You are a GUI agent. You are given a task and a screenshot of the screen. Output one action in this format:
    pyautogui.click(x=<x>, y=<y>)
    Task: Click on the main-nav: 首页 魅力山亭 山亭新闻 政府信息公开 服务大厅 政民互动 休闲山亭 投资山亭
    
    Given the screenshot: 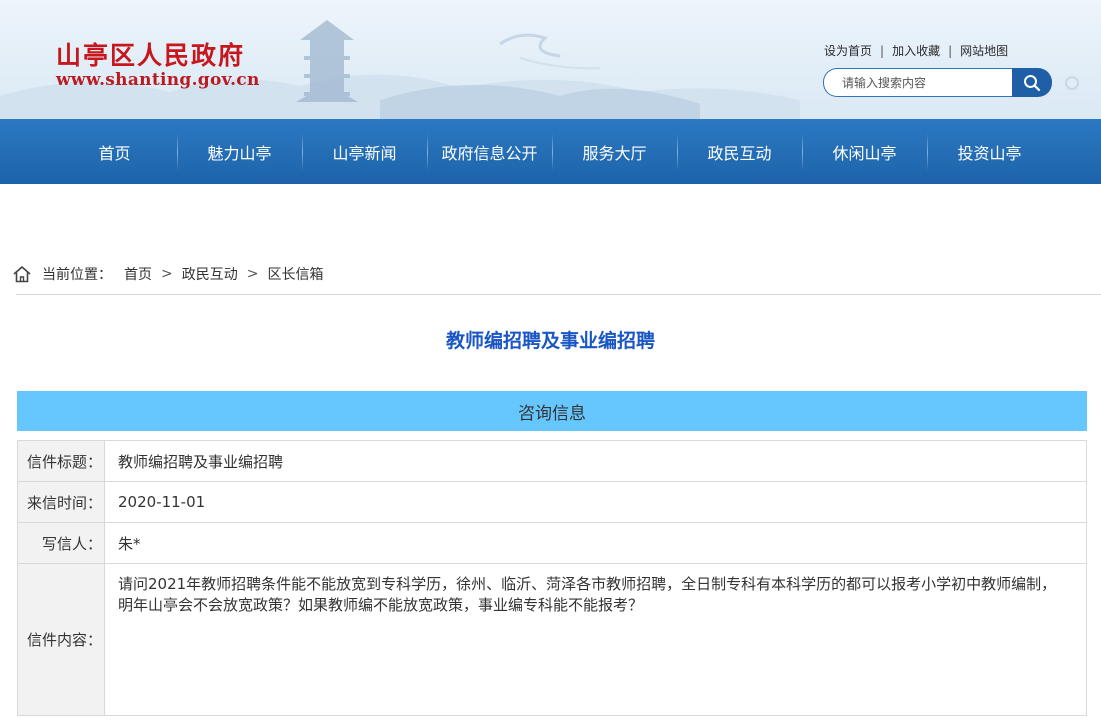 What is the action you would take?
    pyautogui.click(x=550, y=151)
    